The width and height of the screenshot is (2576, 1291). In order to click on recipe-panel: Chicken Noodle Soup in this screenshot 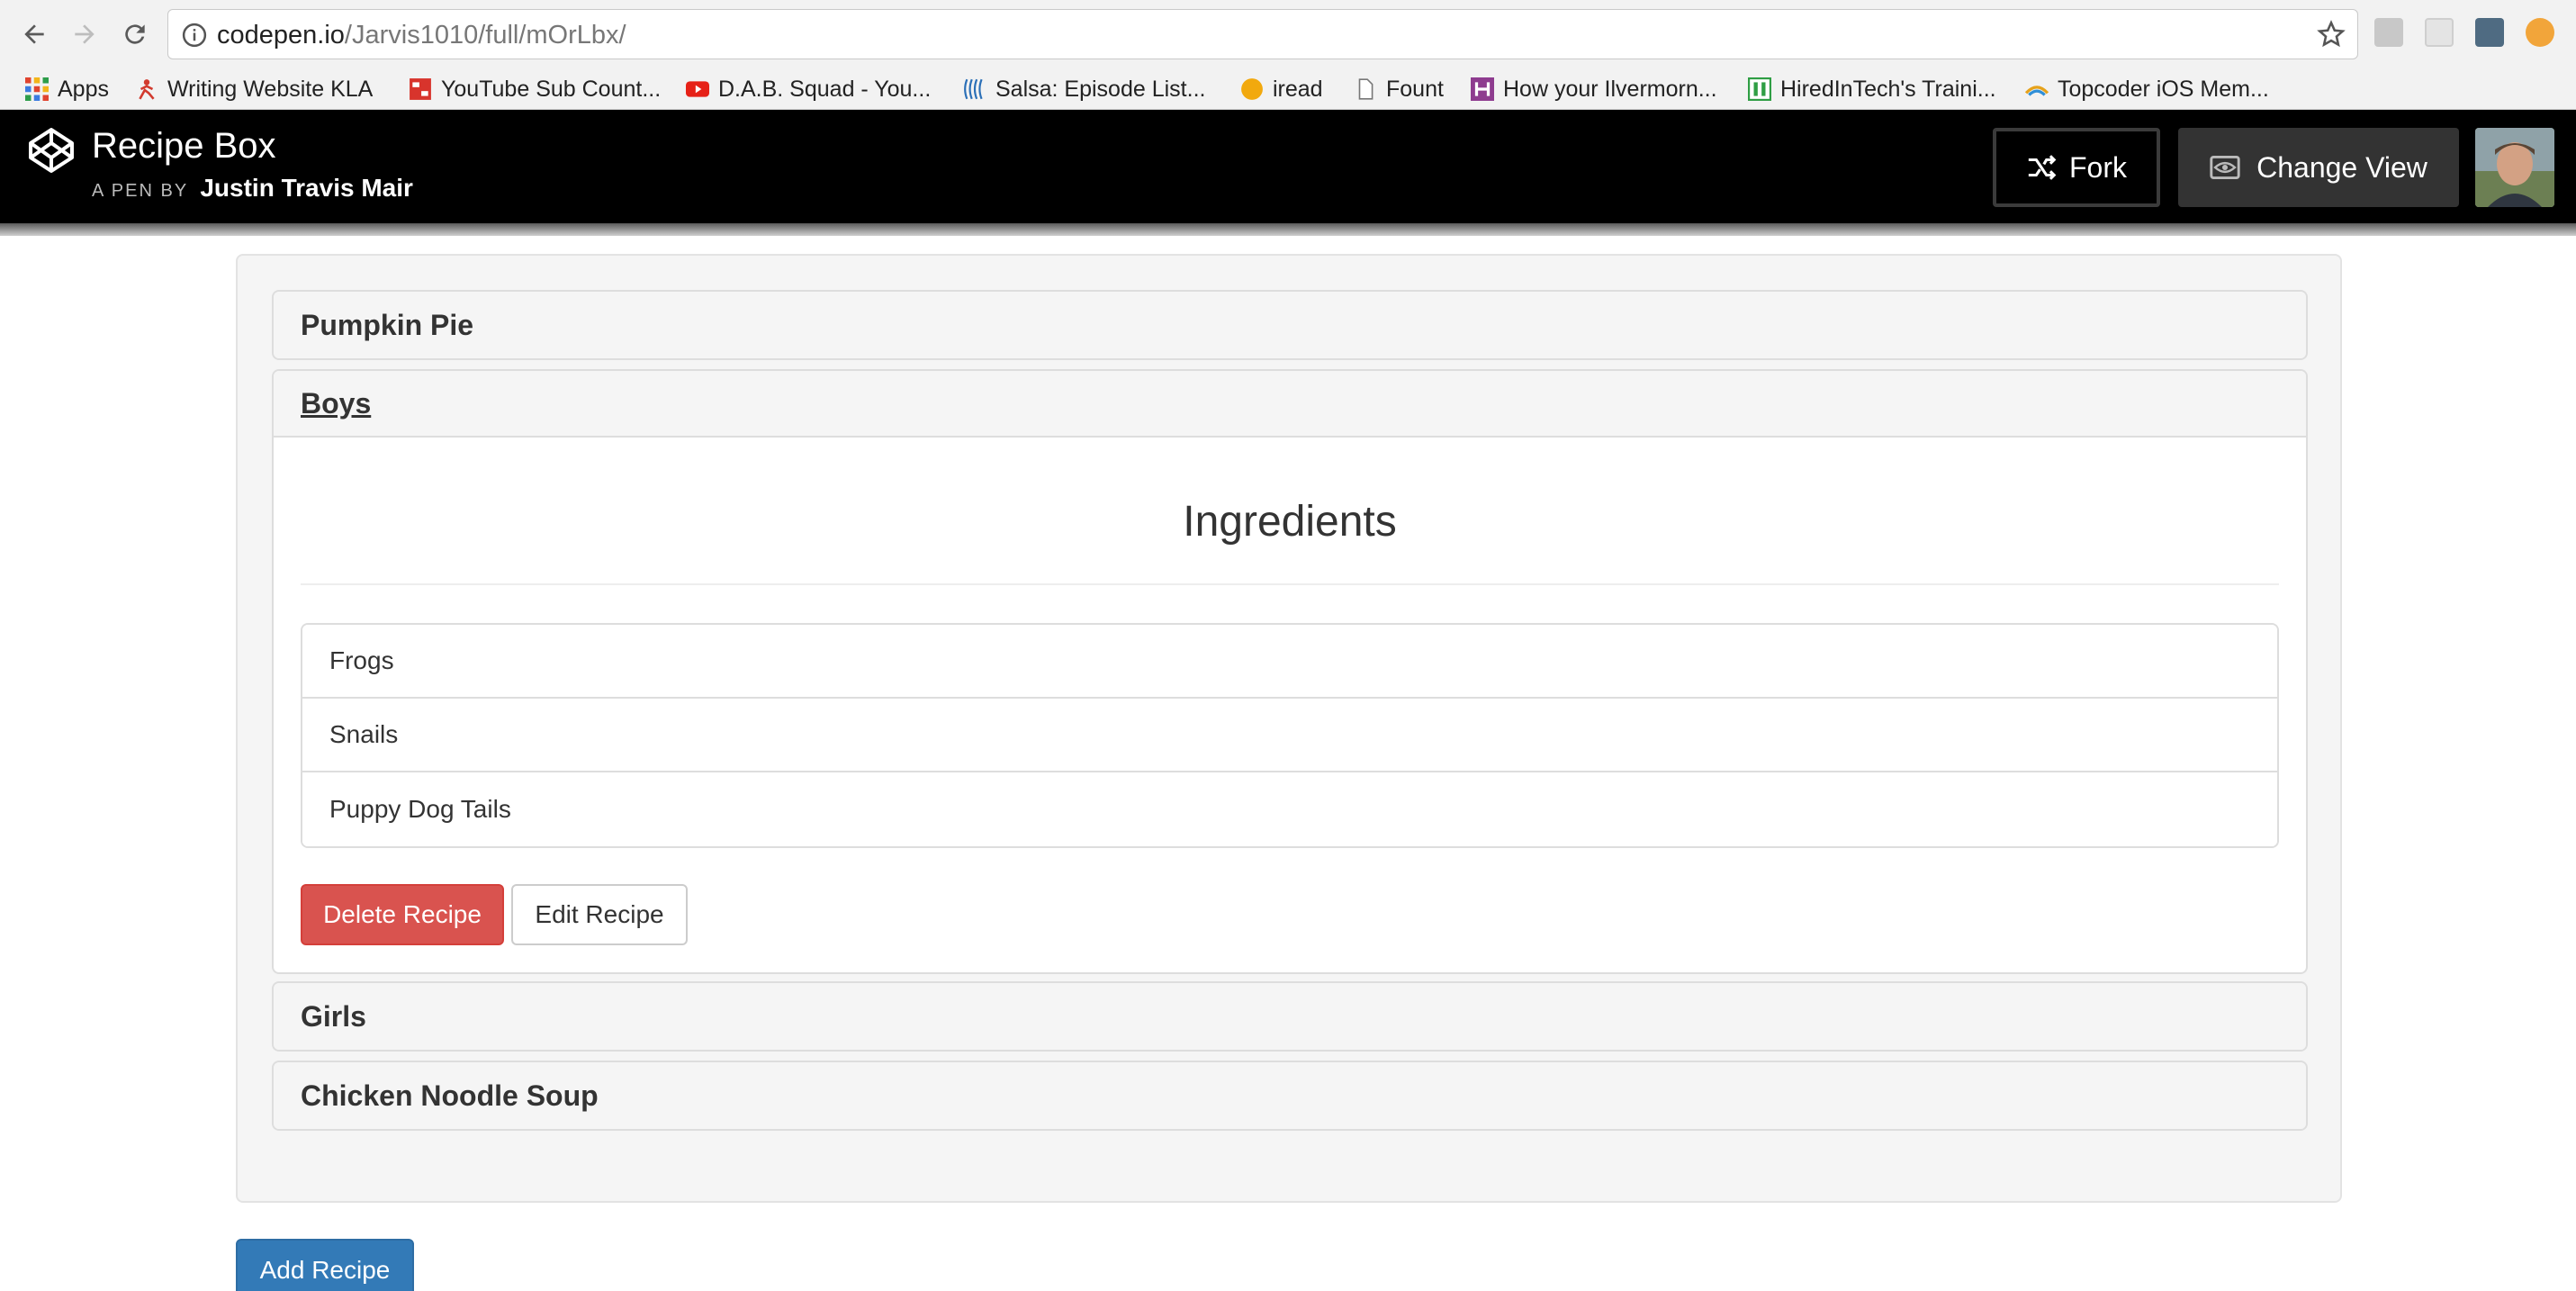, I will do `click(1290, 1096)`.